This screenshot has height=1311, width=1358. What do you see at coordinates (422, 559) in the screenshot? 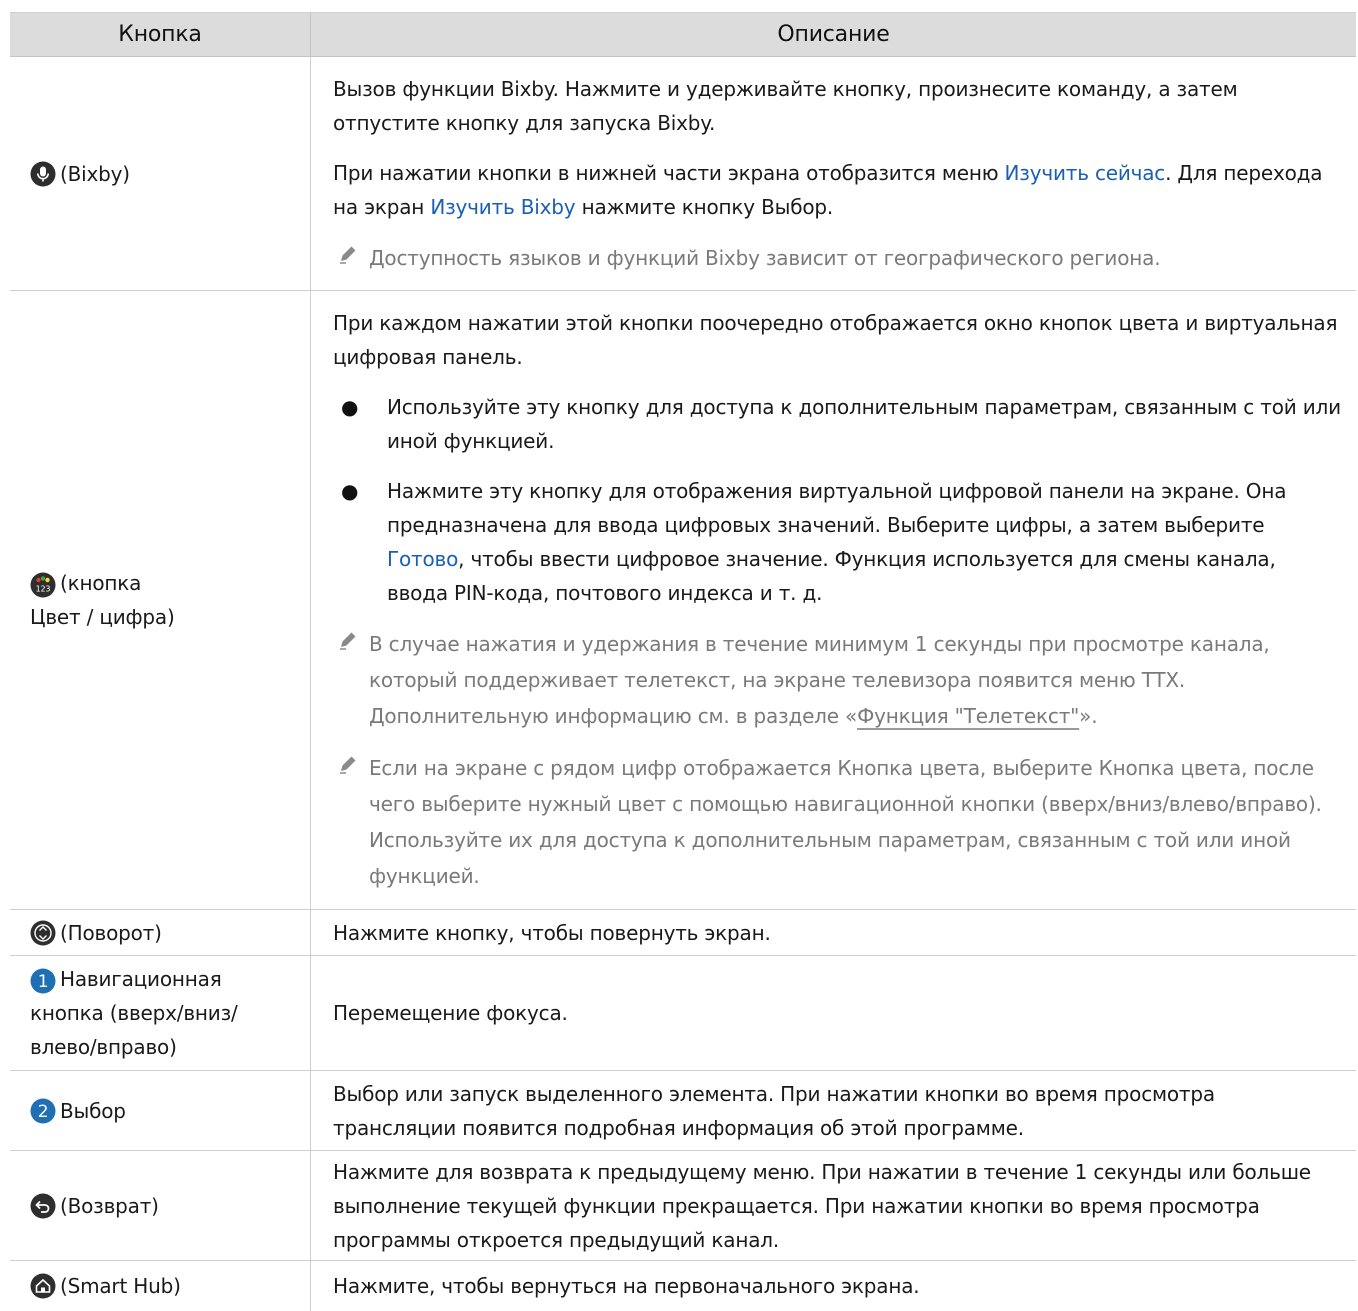
I see `link-done: Готово` at bounding box center [422, 559].